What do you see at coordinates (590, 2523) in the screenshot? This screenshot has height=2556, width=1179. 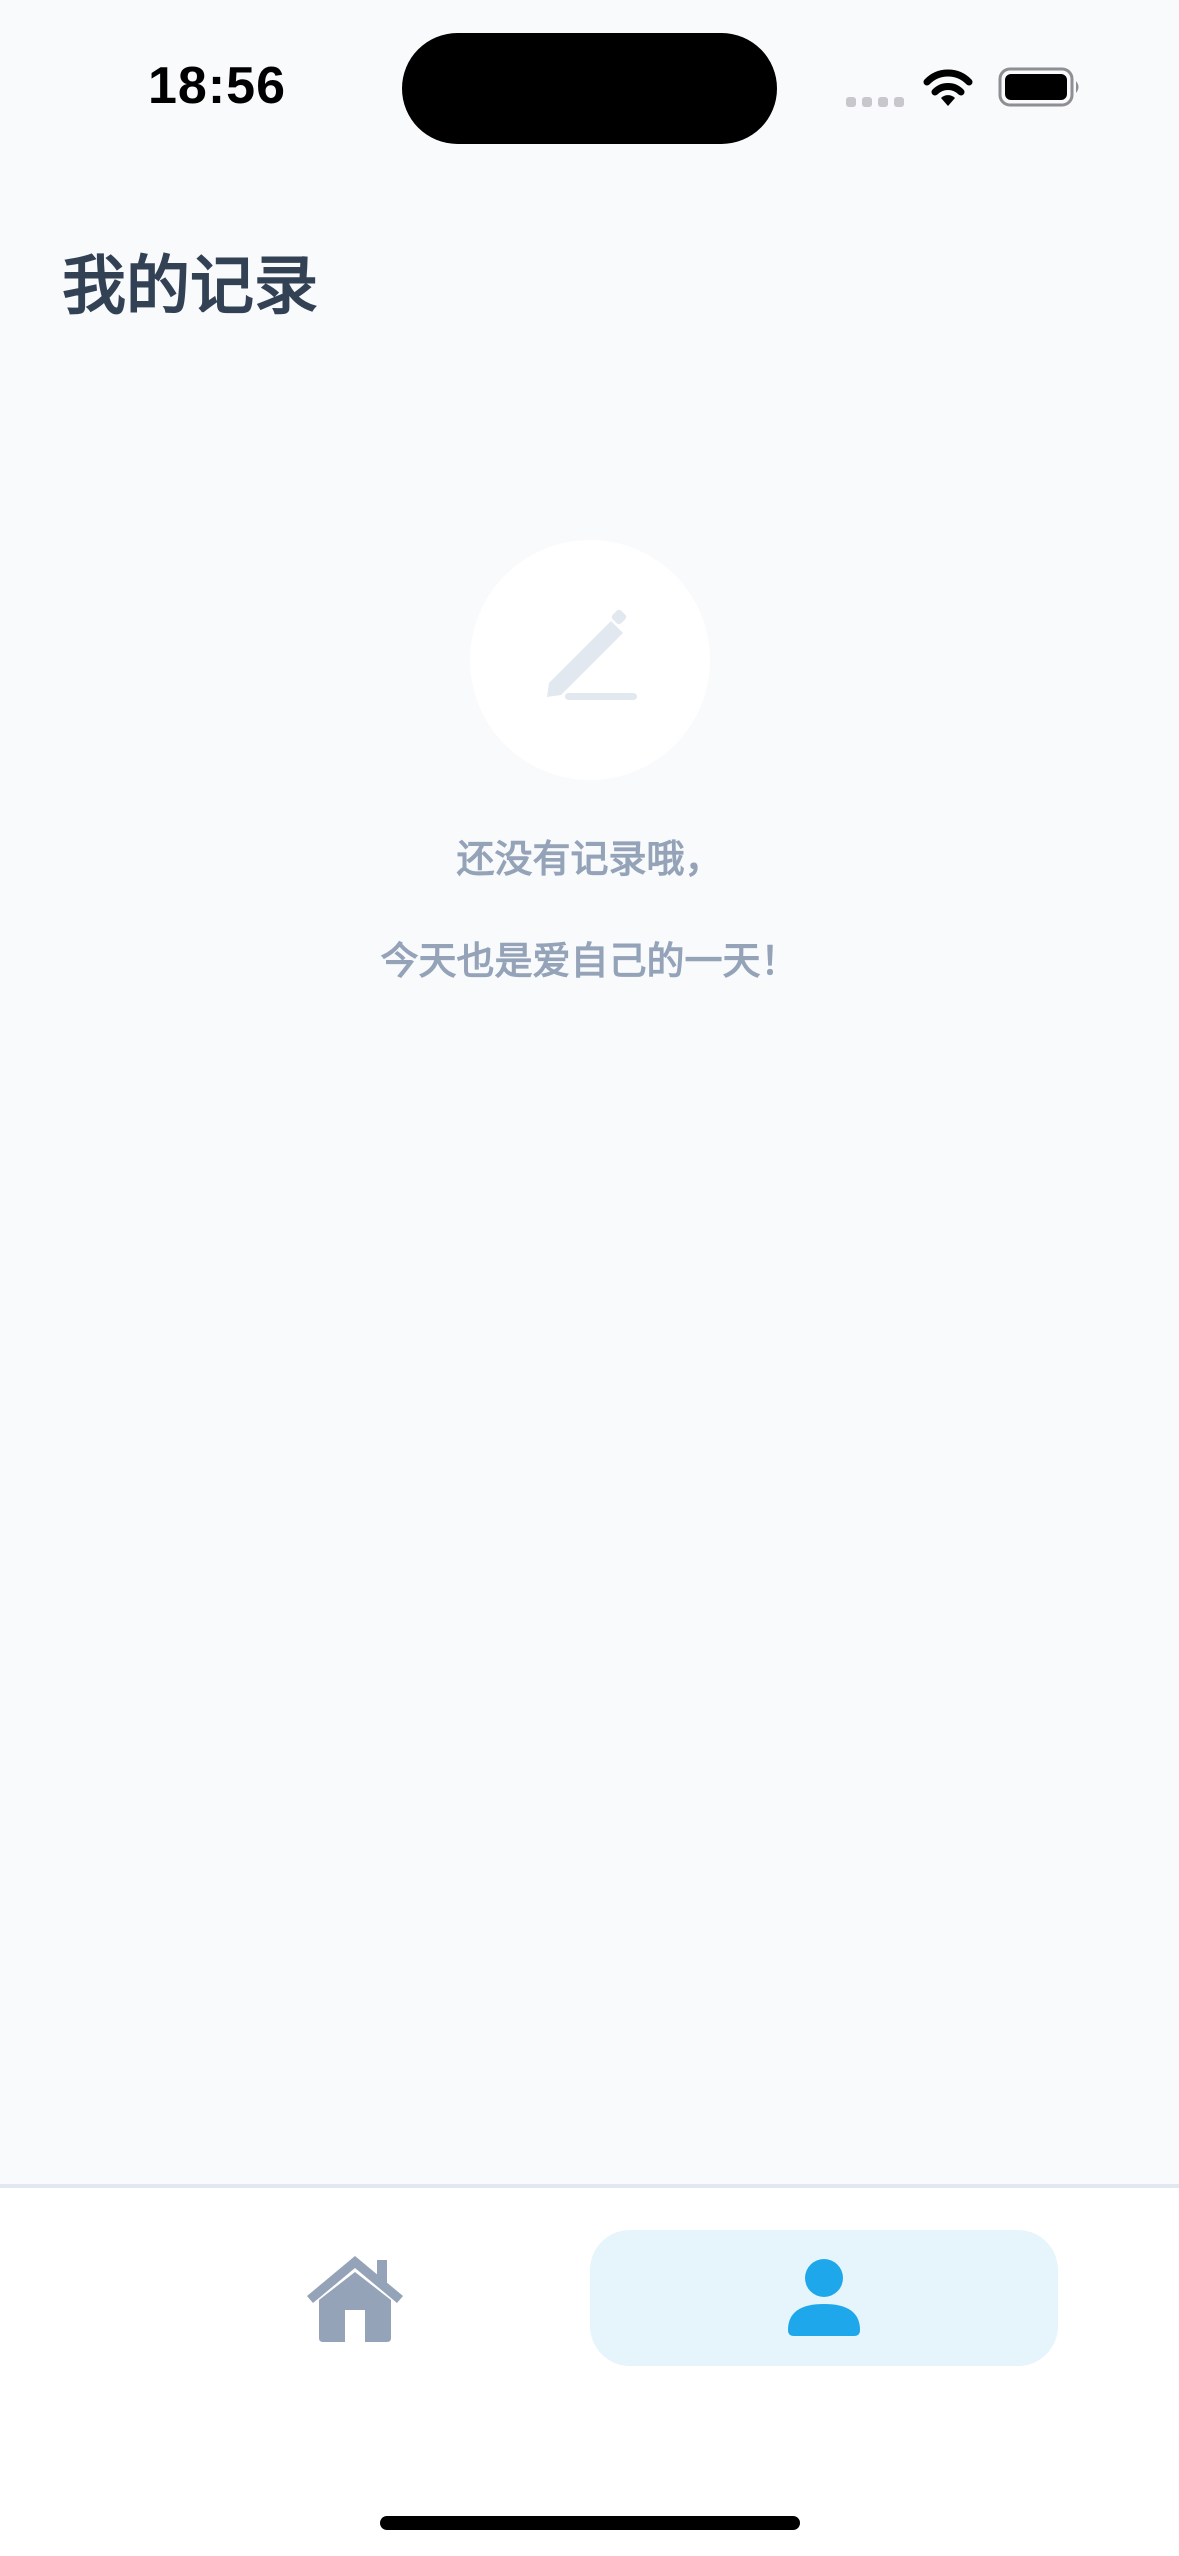 I see `home-indicator` at bounding box center [590, 2523].